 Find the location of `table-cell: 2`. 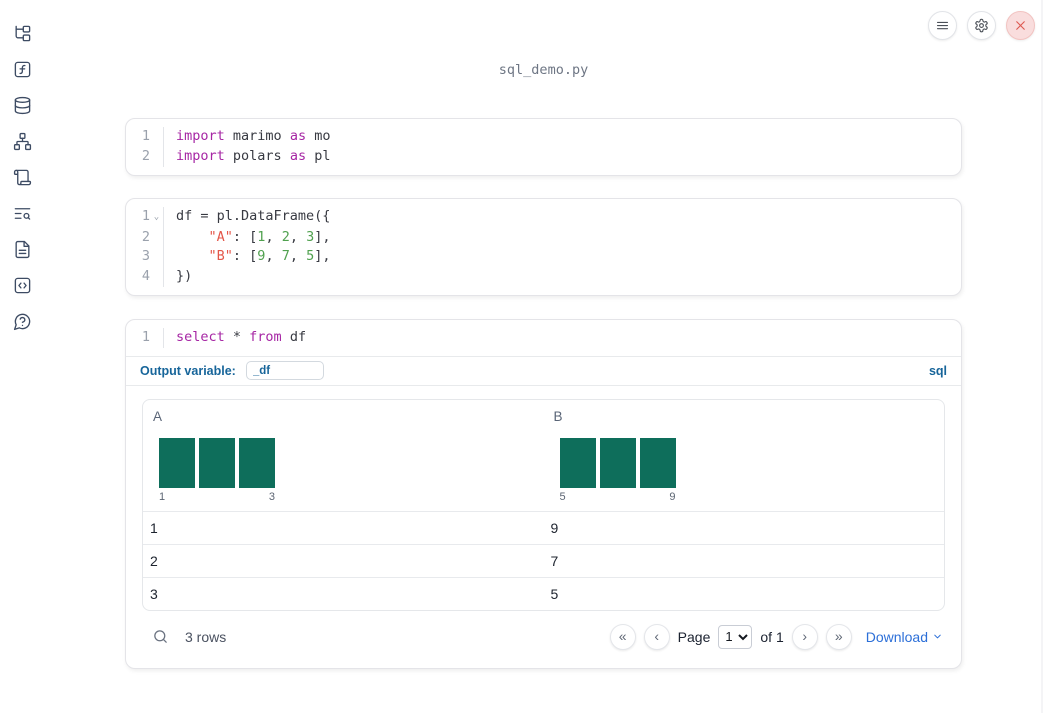

table-cell: 2 is located at coordinates (154, 560).